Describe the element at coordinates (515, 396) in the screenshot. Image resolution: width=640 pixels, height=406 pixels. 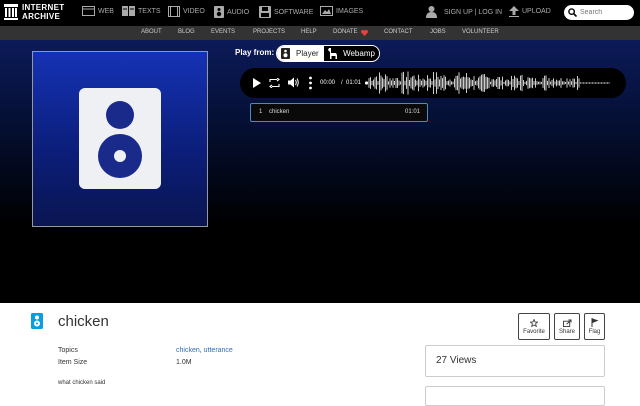
I see `sidebar-box` at that location.